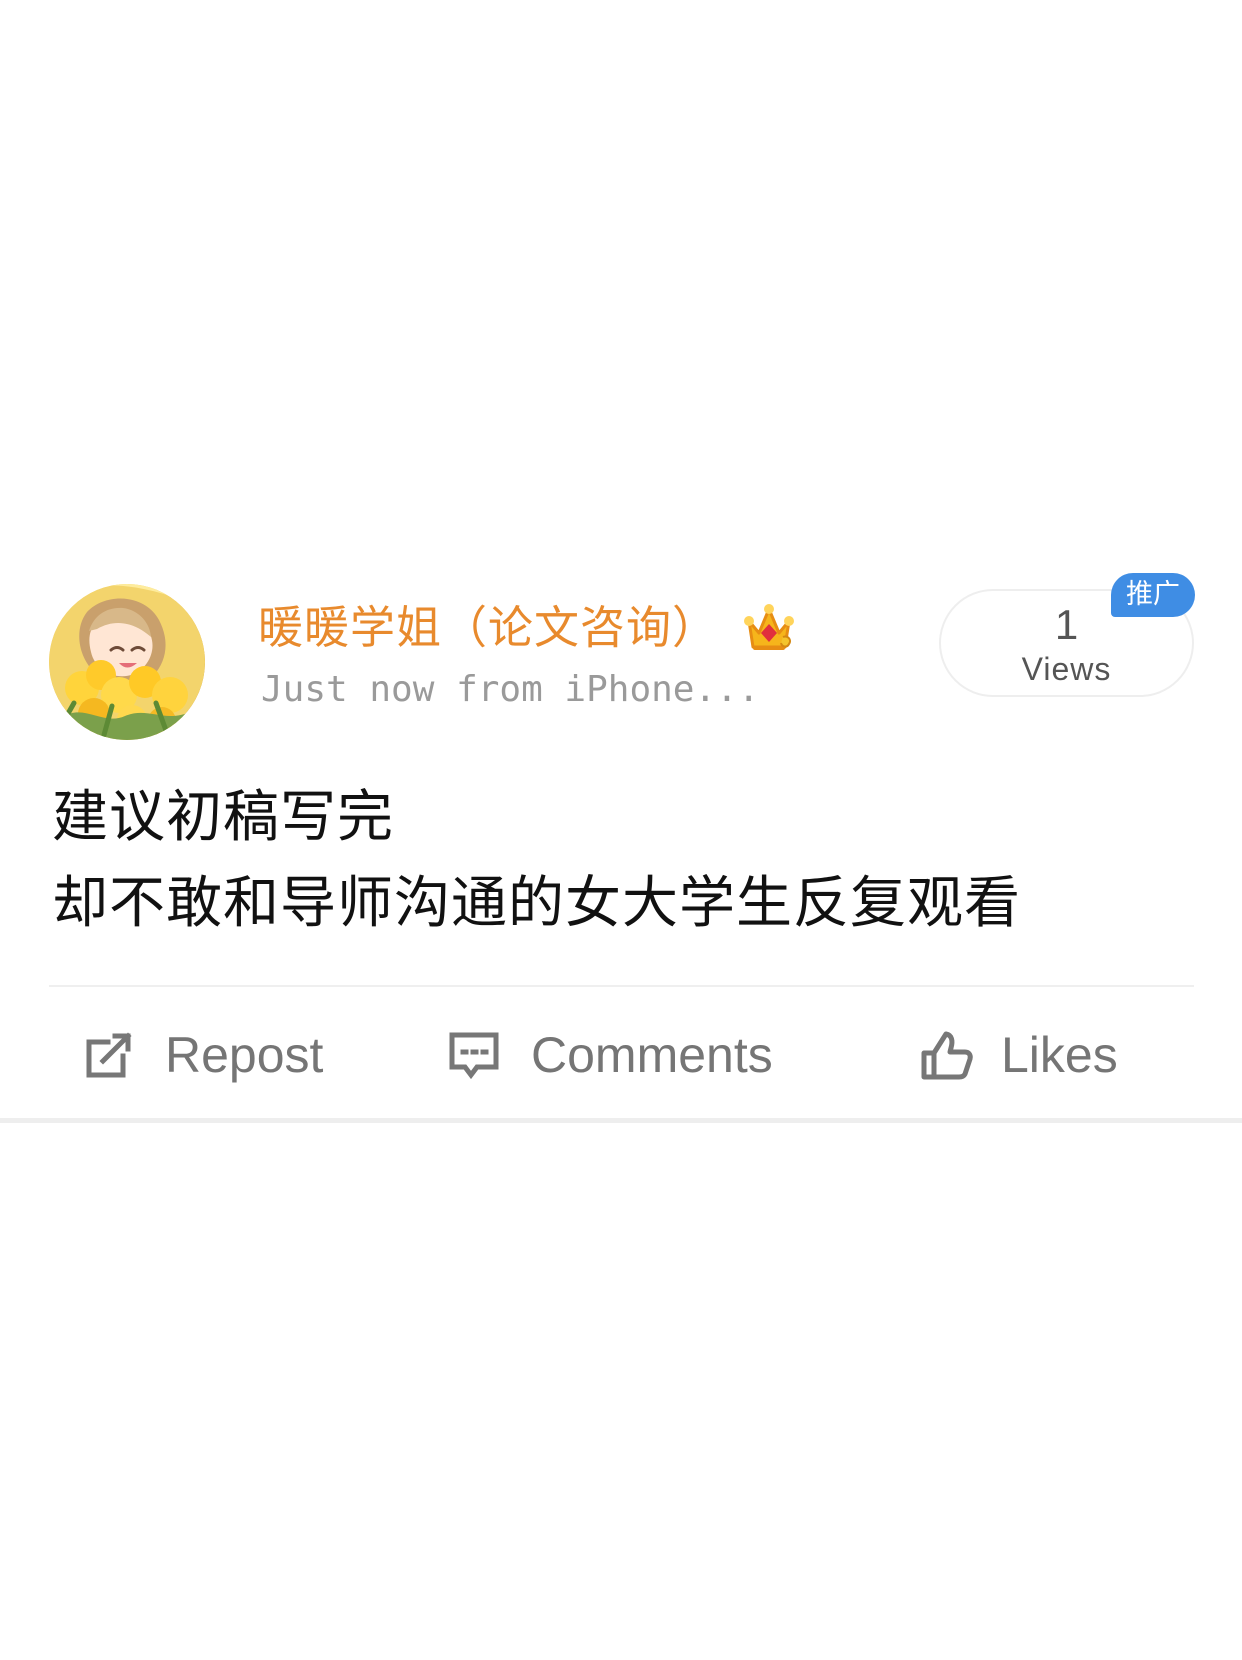  I want to click on views-label: Views, so click(1066, 669).